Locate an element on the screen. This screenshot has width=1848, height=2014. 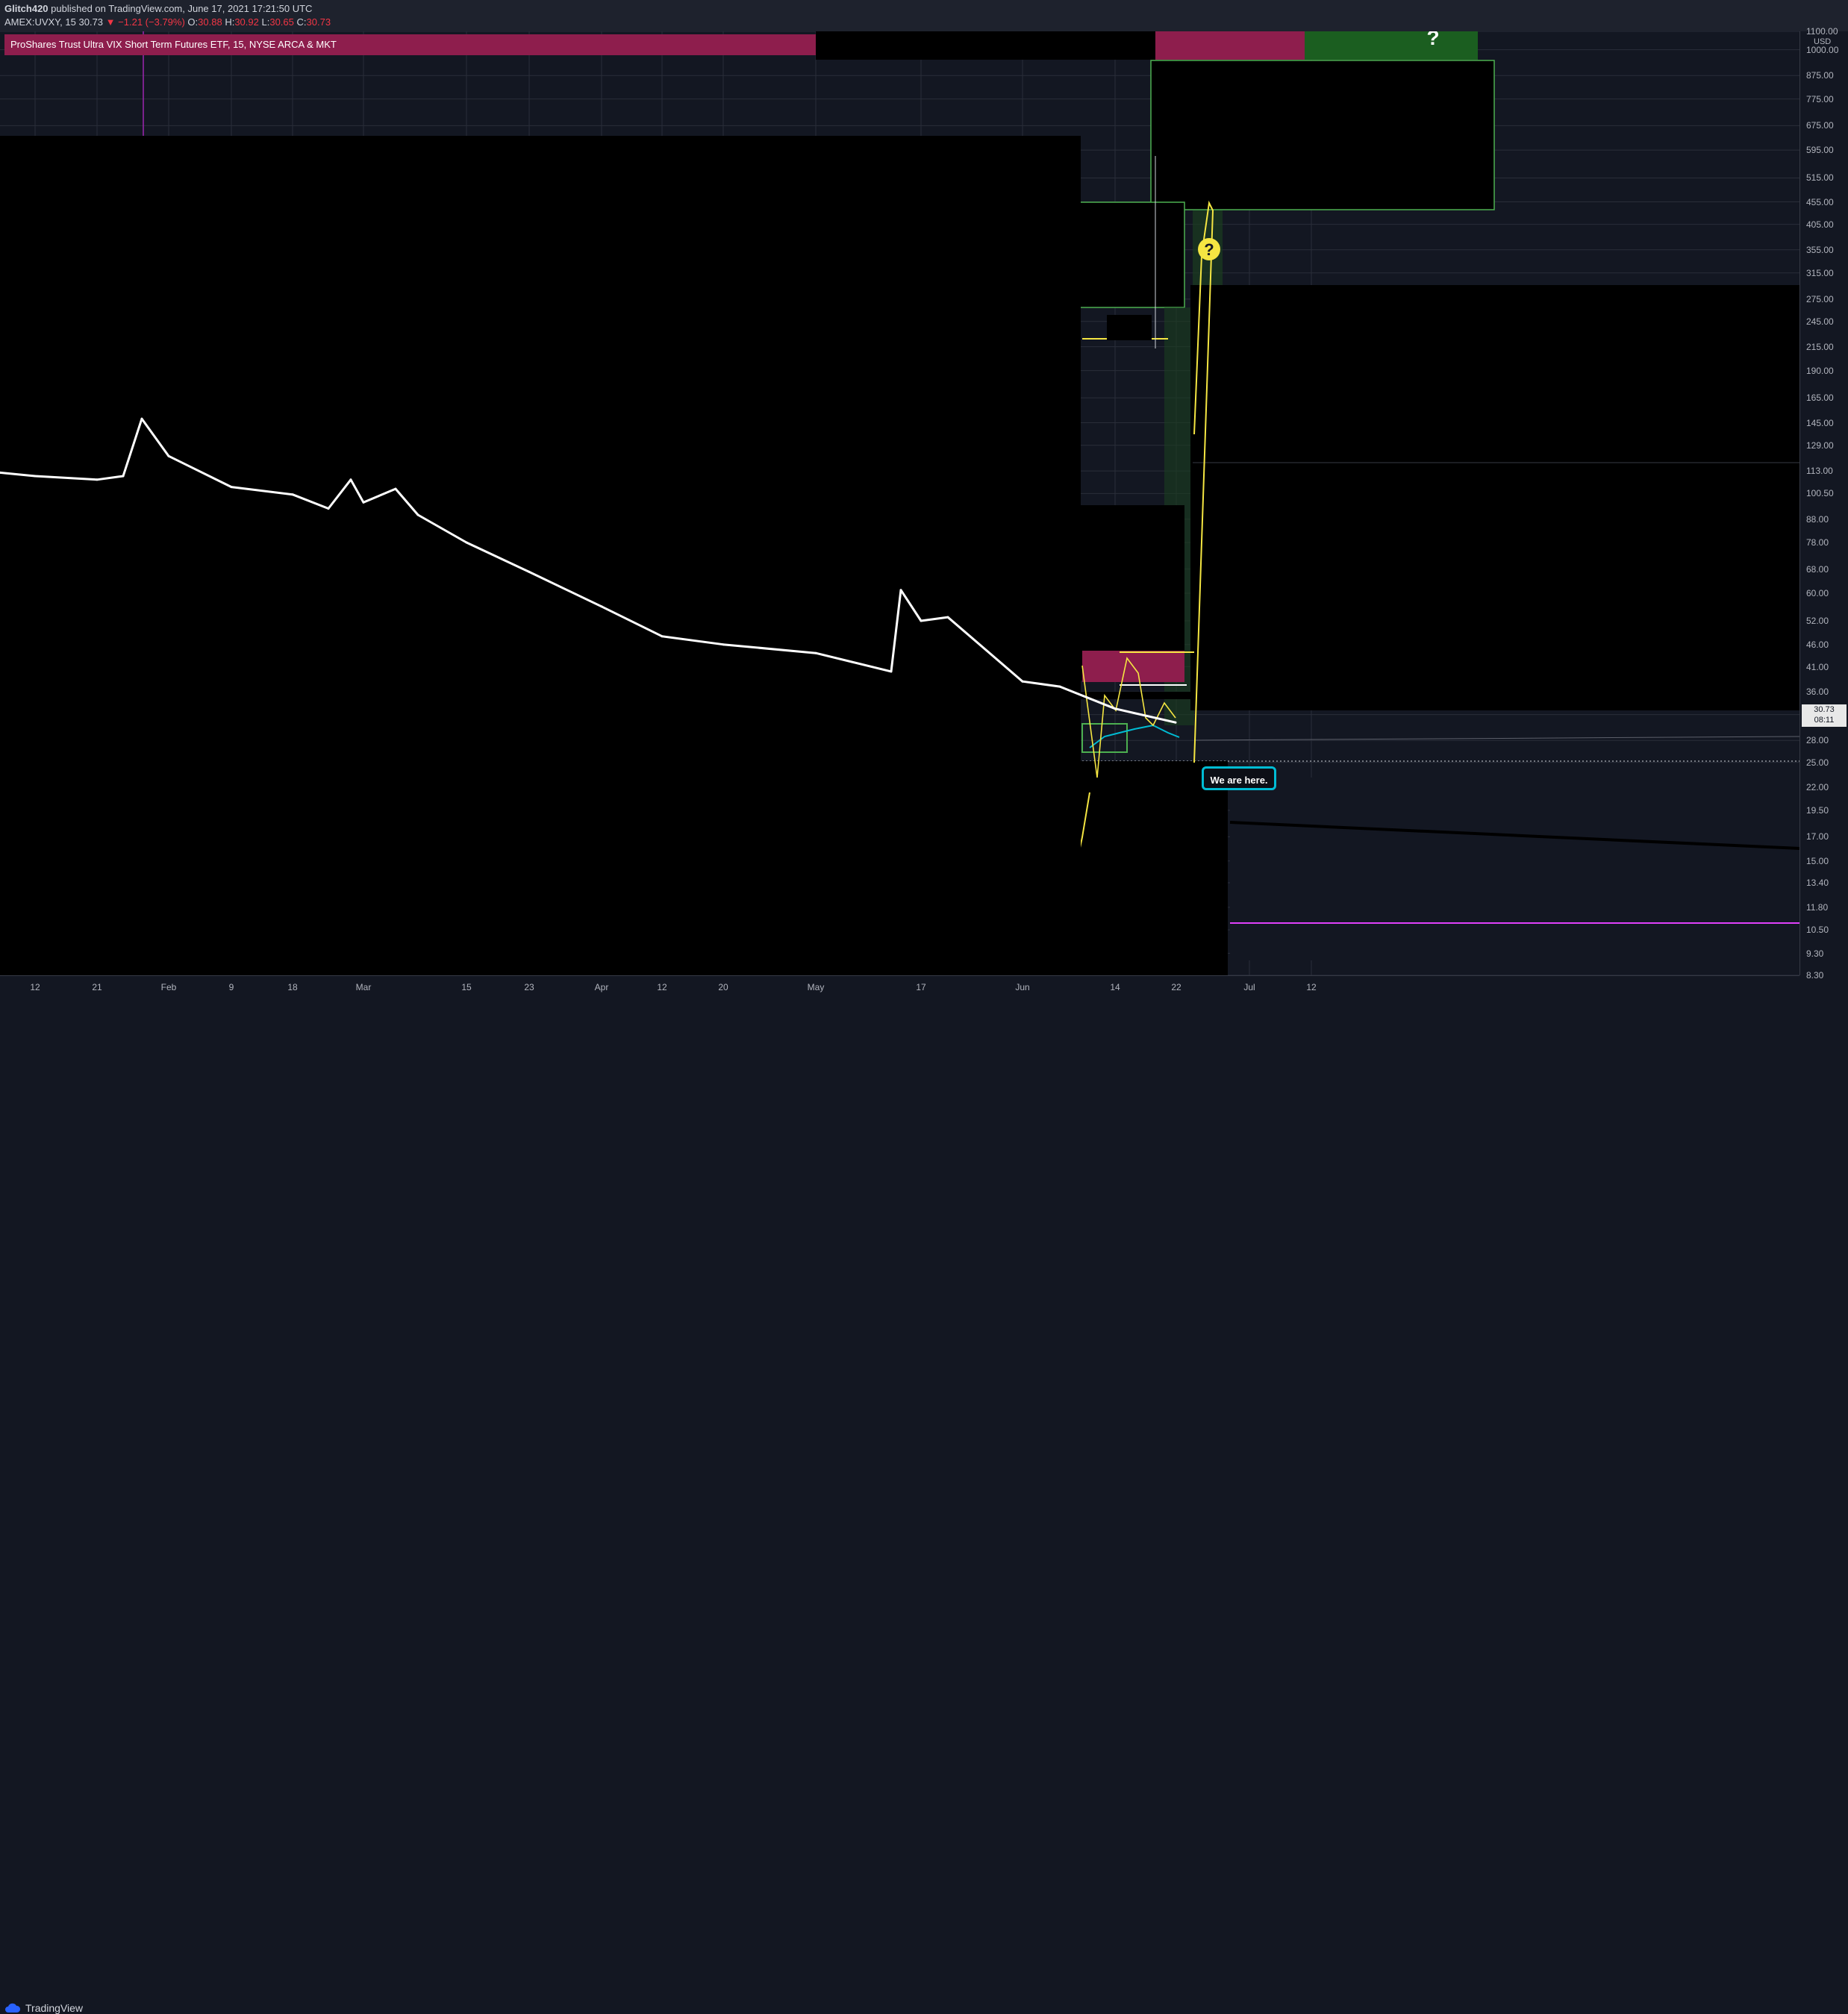
price-tick: 25.00 is located at coordinates (1817, 762).